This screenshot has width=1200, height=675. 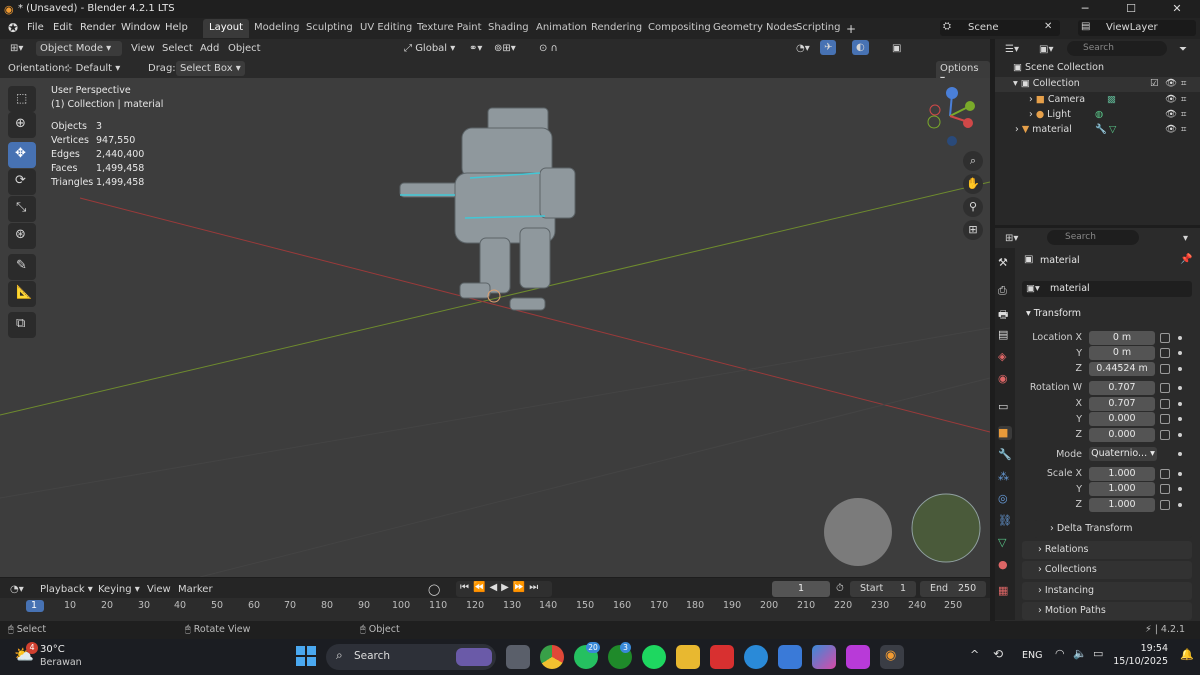 What do you see at coordinates (98, 68) in the screenshot?
I see `orientation-dropdown: ⊹ Default ▾` at bounding box center [98, 68].